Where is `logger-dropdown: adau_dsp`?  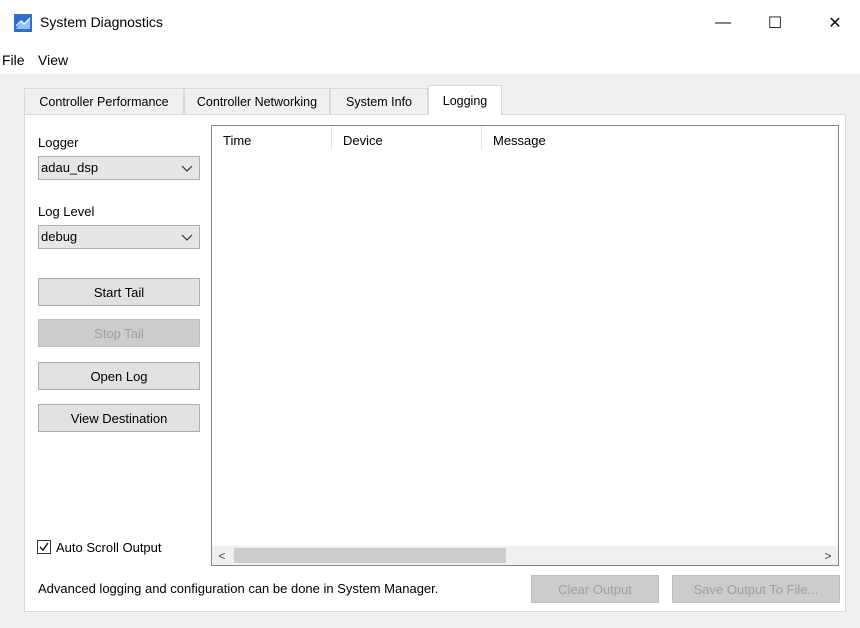
logger-dropdown: adau_dsp is located at coordinates (119, 168).